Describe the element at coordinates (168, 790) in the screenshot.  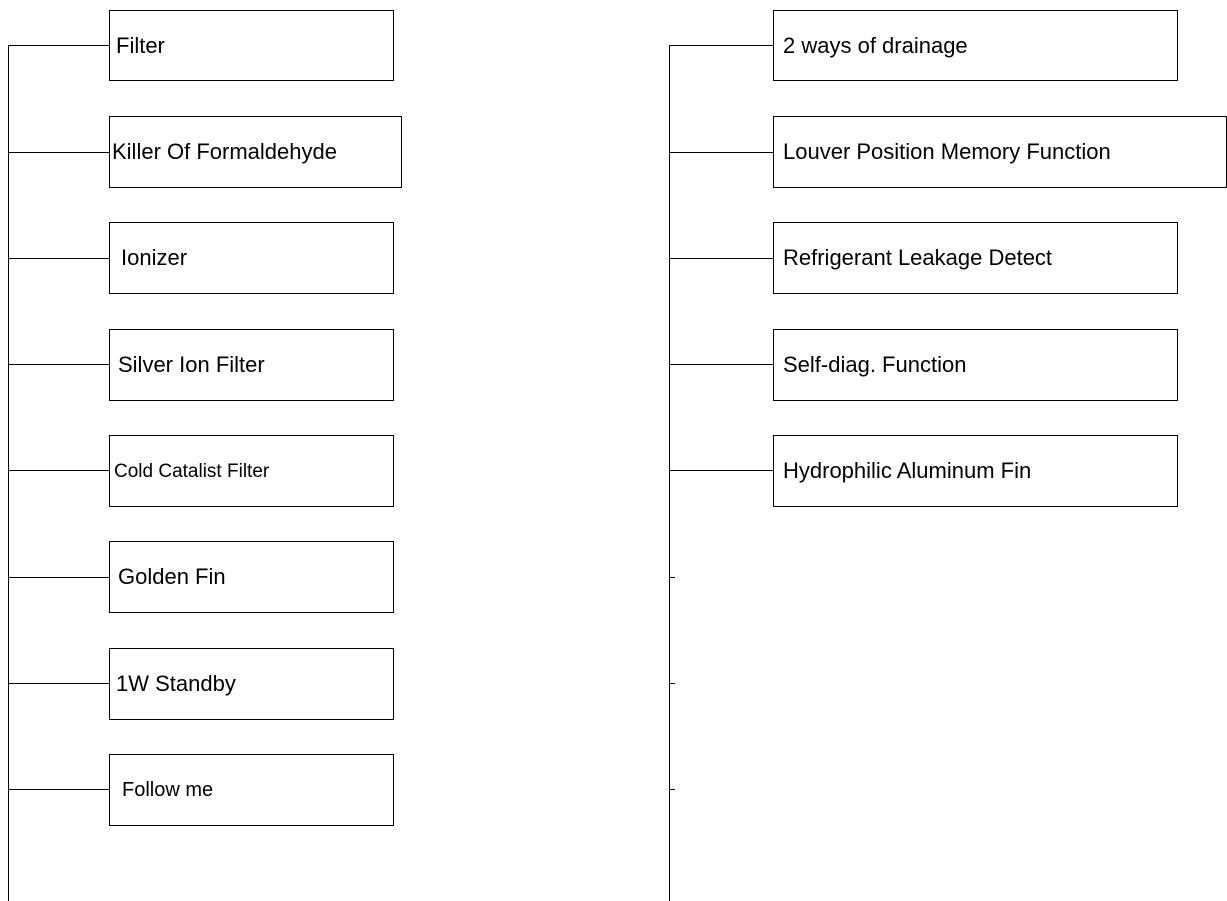
I see `feature-label: Follow me` at that location.